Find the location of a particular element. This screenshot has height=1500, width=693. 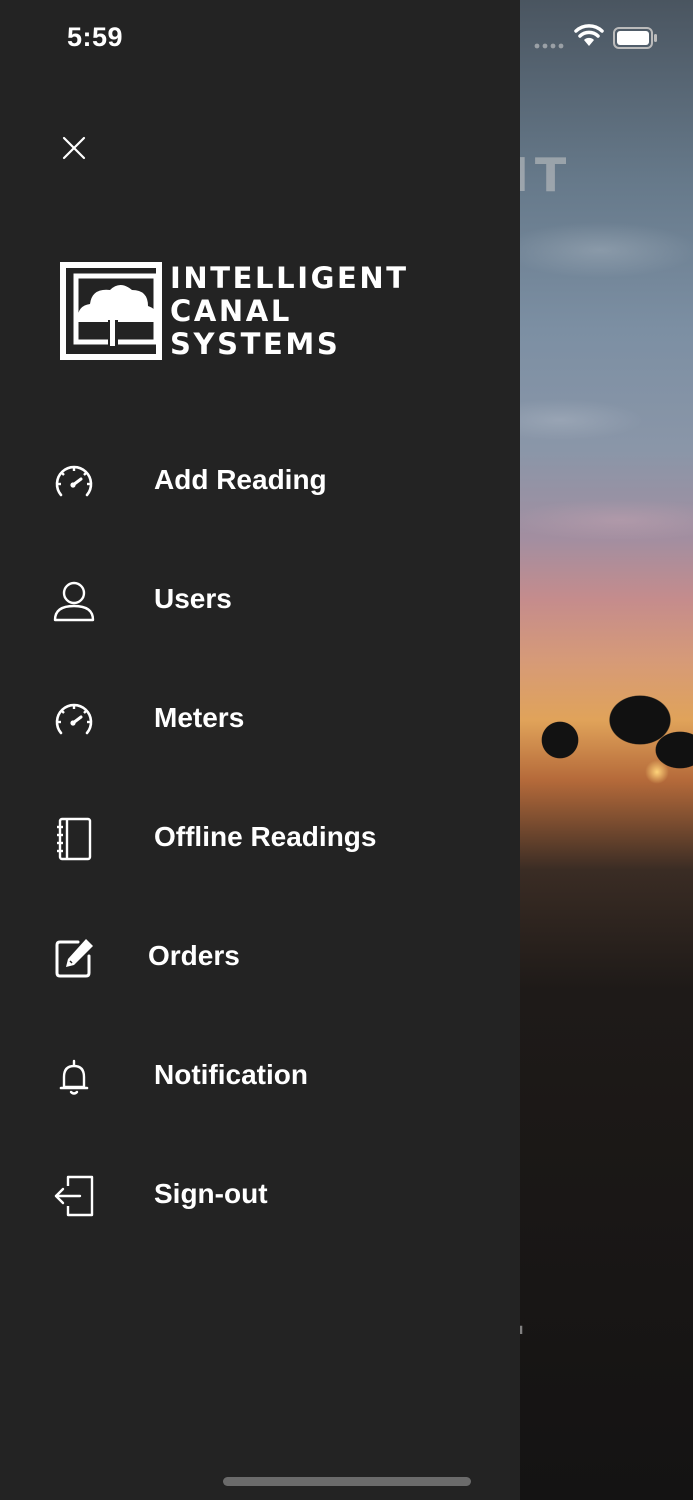

bell-icon is located at coordinates (74, 1077).